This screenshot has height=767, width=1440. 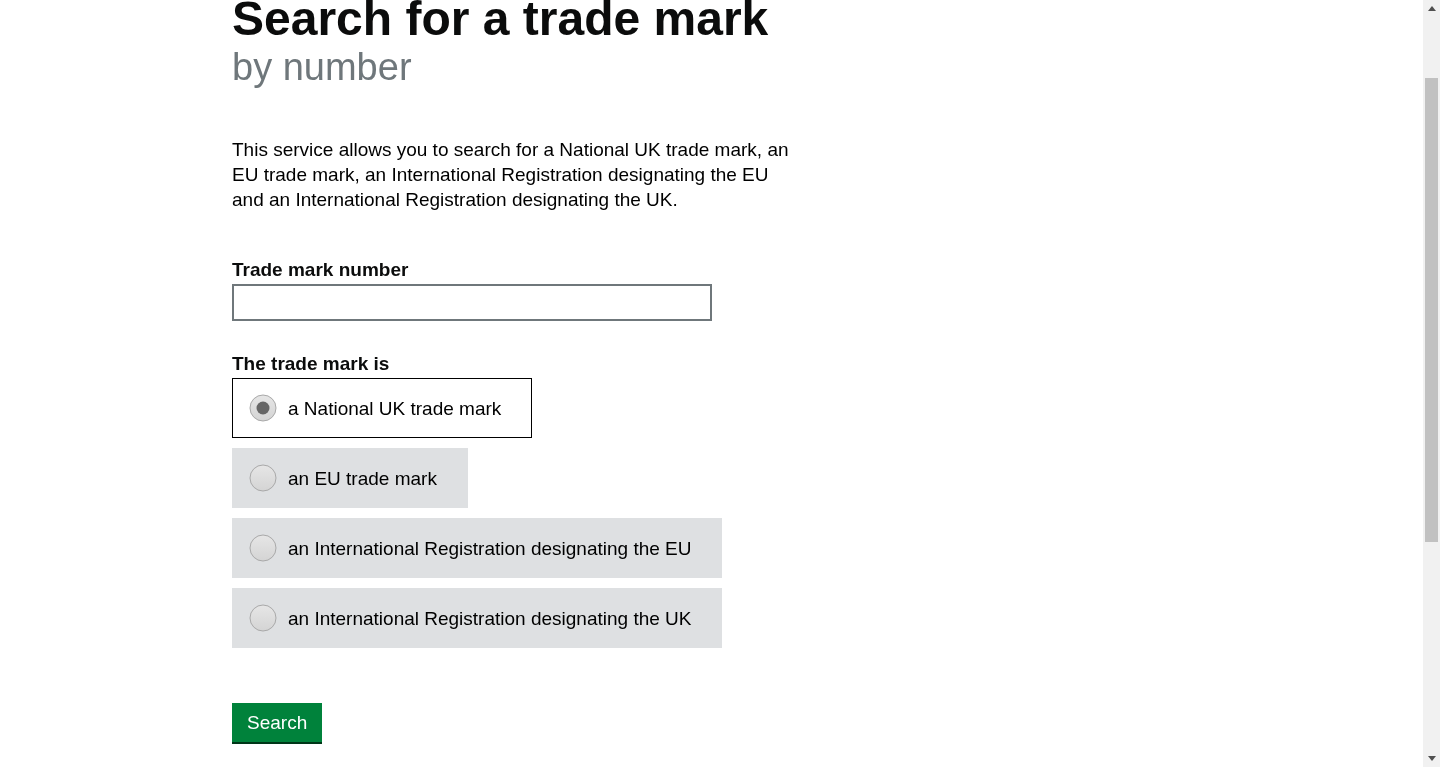 I want to click on radio-option: an EU trade mark, so click(x=350, y=478).